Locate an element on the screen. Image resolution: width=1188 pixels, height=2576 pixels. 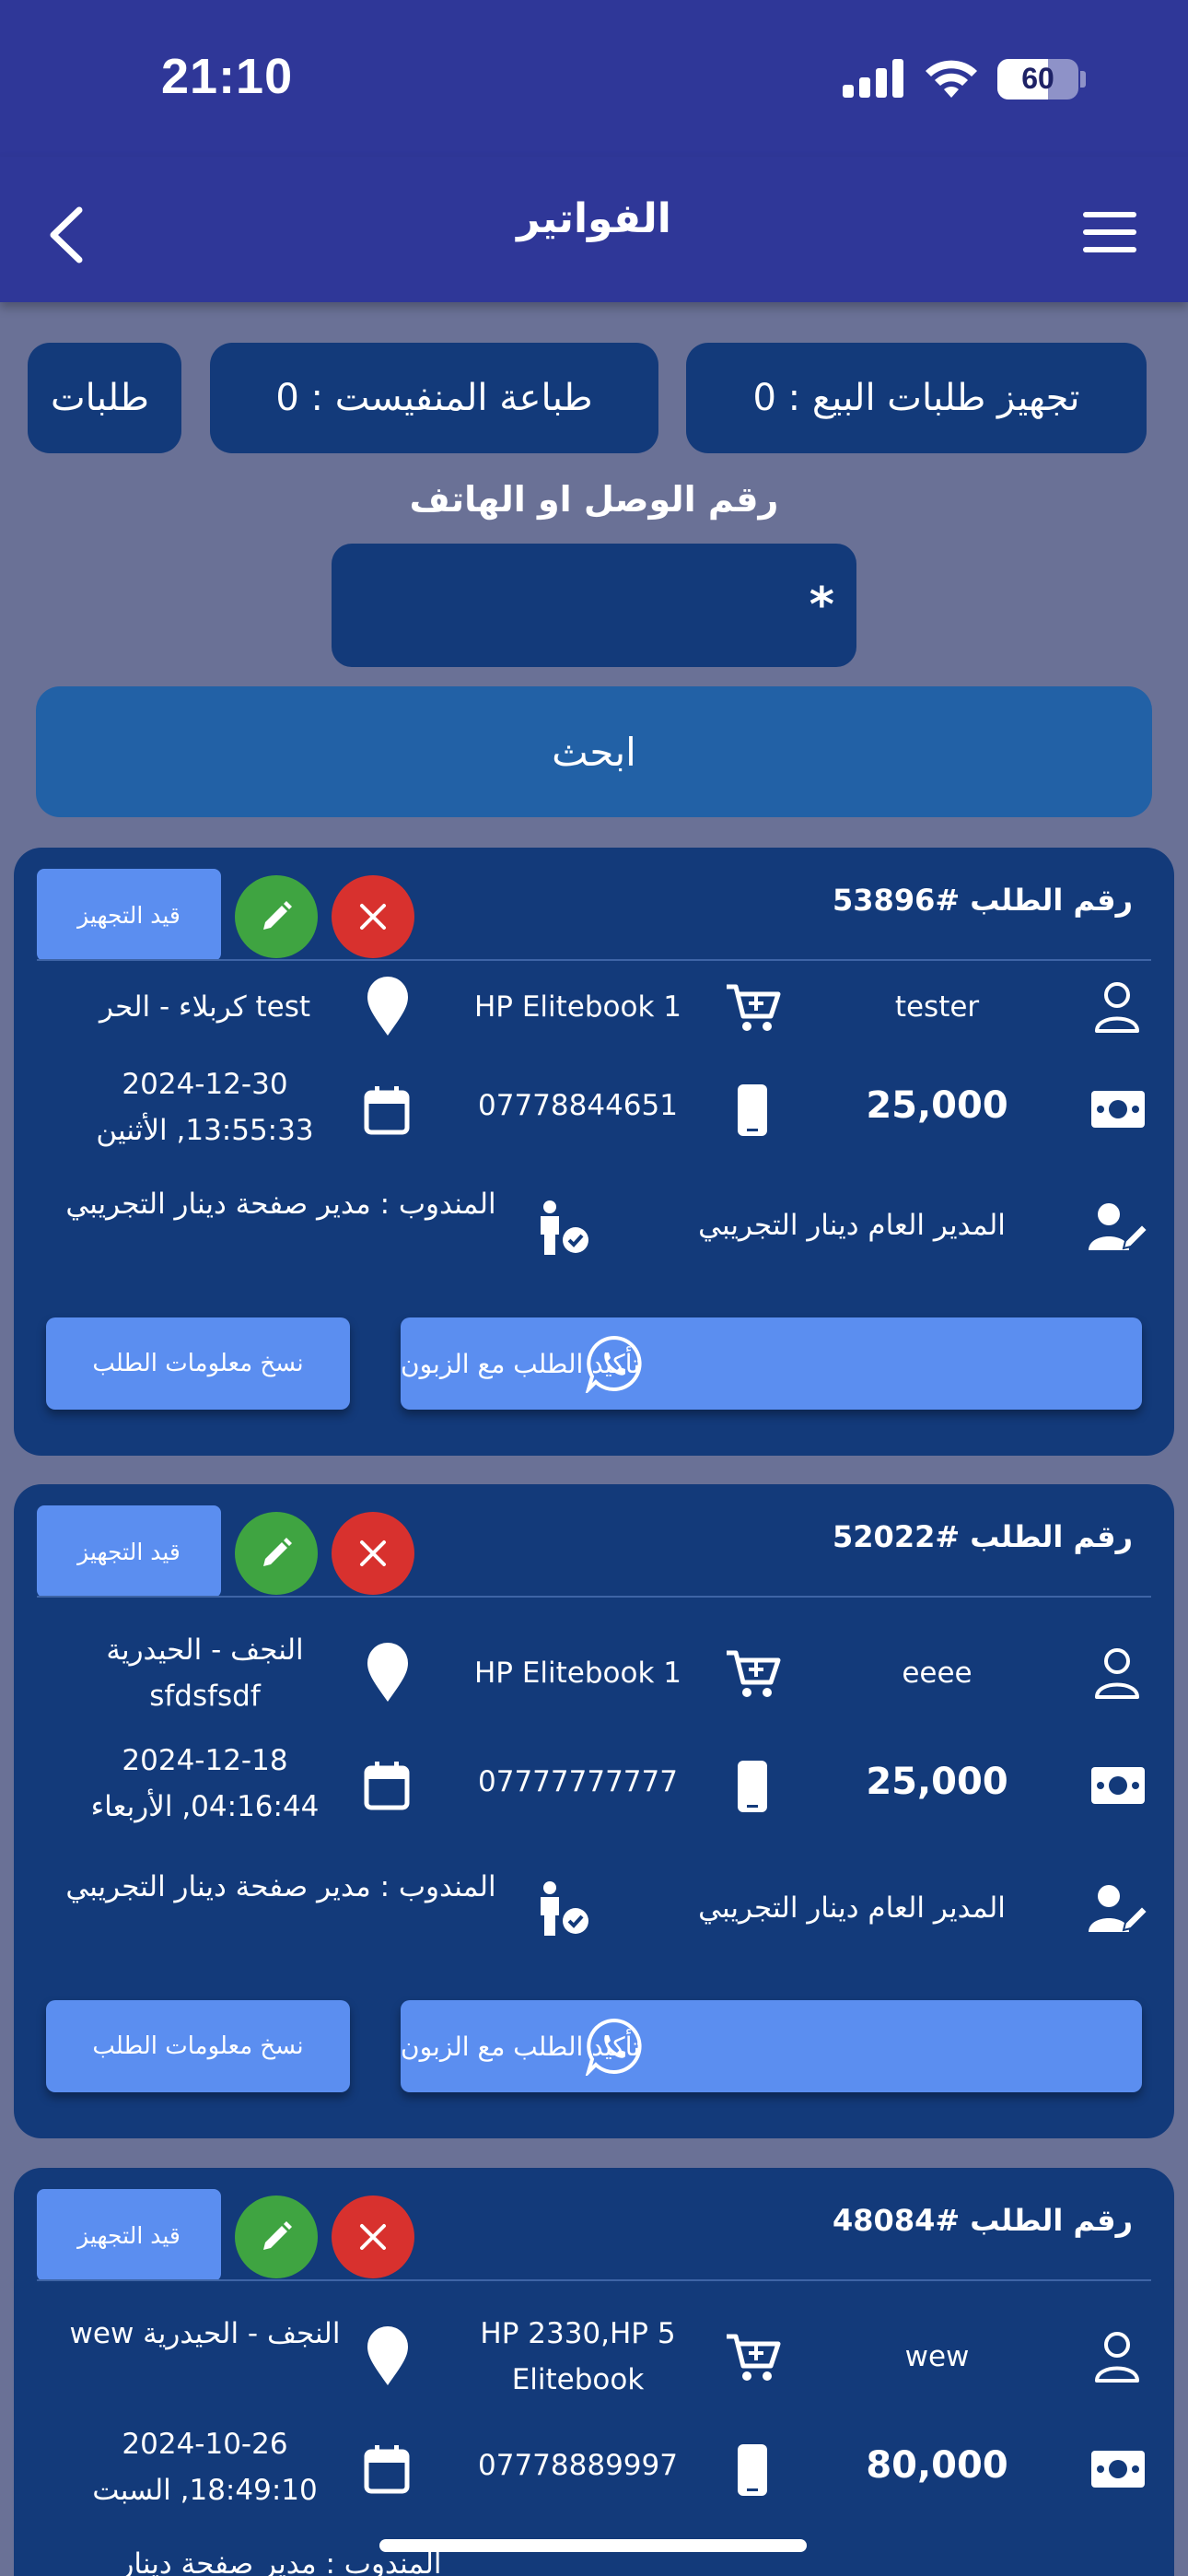
order-amount: 80,000 is located at coordinates (937, 2465).